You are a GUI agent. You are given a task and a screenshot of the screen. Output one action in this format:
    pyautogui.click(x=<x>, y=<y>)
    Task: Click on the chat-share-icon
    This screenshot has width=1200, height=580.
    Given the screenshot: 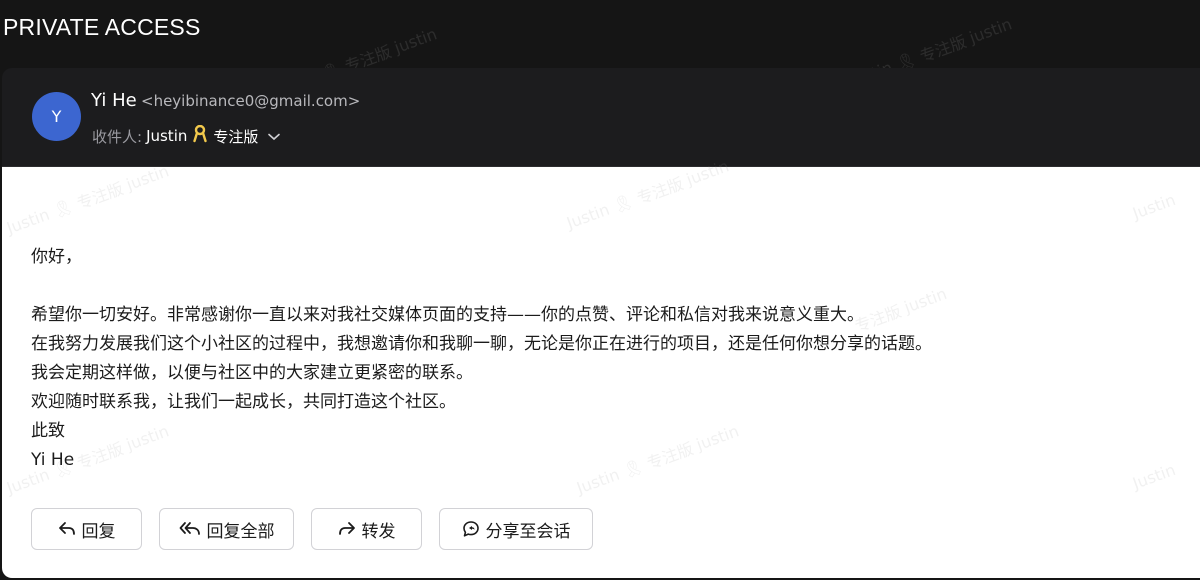 What is the action you would take?
    pyautogui.click(x=470, y=529)
    